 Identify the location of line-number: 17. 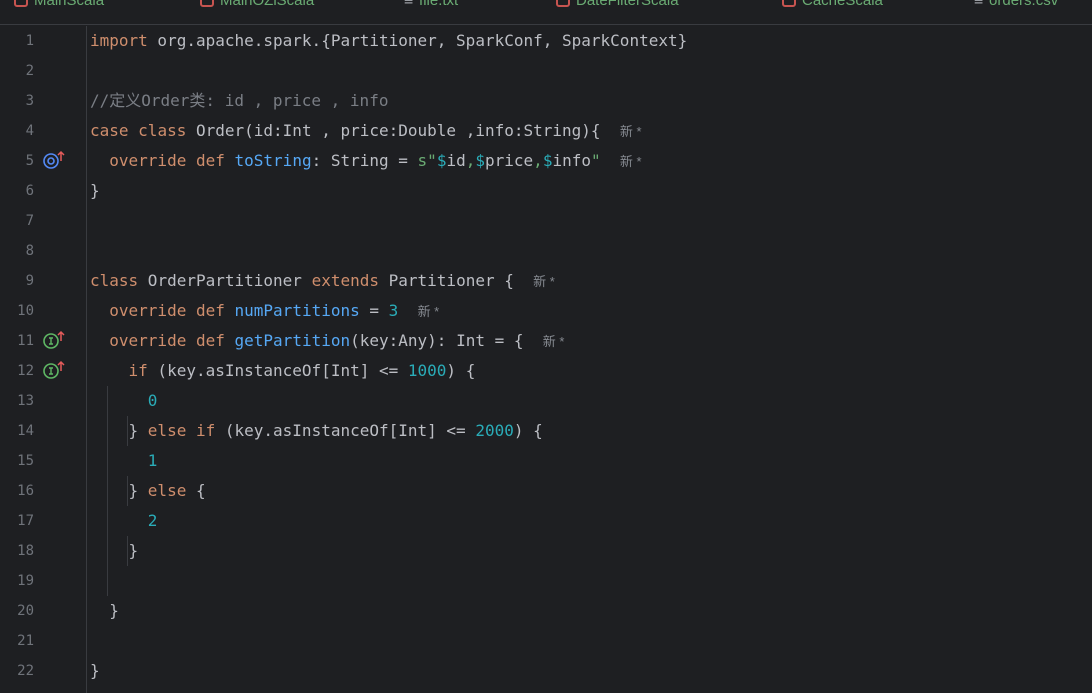
(25, 521).